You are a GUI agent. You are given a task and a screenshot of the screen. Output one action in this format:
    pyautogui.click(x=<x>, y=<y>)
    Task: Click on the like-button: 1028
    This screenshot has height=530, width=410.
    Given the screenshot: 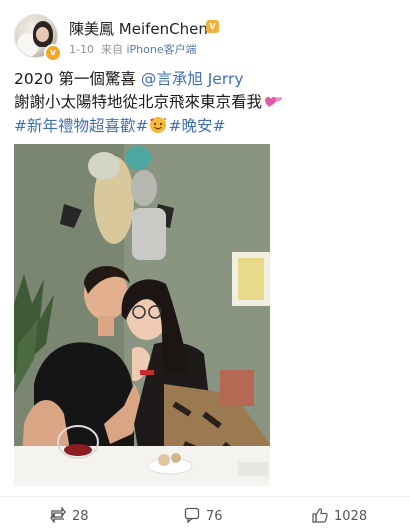 What is the action you would take?
    pyautogui.click(x=339, y=515)
    